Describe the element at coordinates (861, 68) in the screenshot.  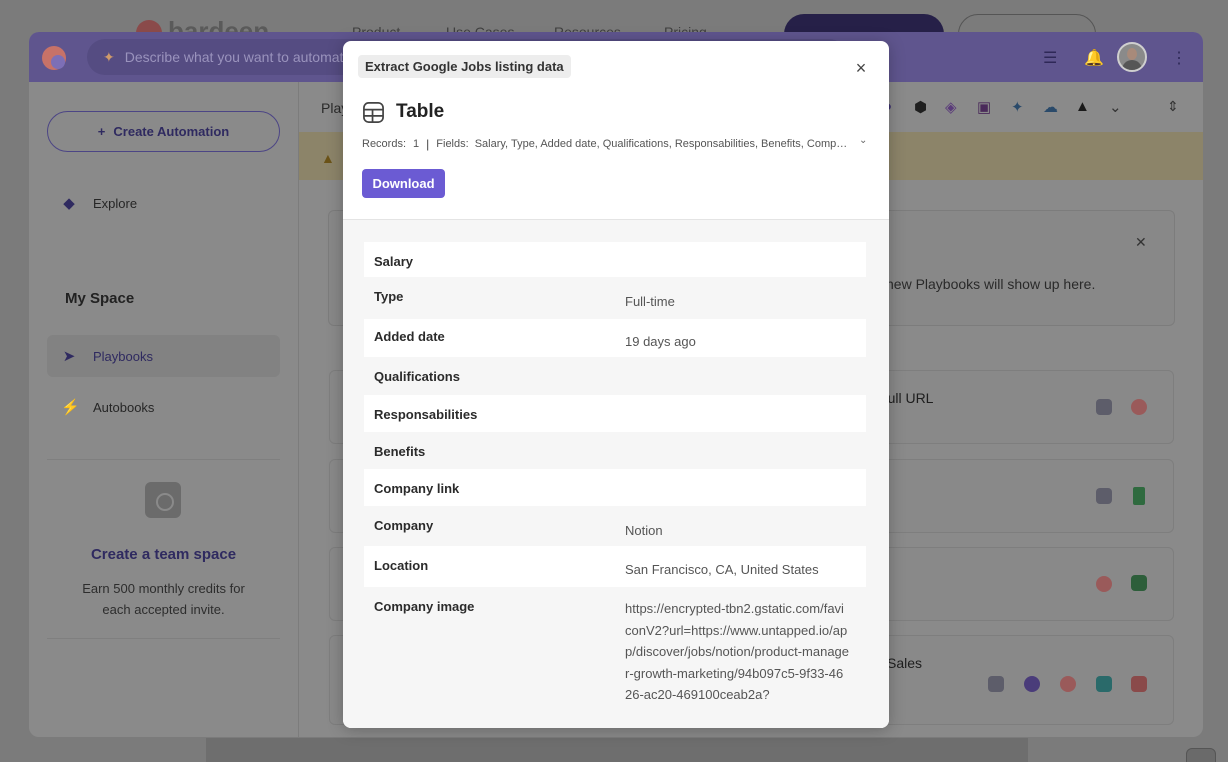
I see `close-icon: ×` at that location.